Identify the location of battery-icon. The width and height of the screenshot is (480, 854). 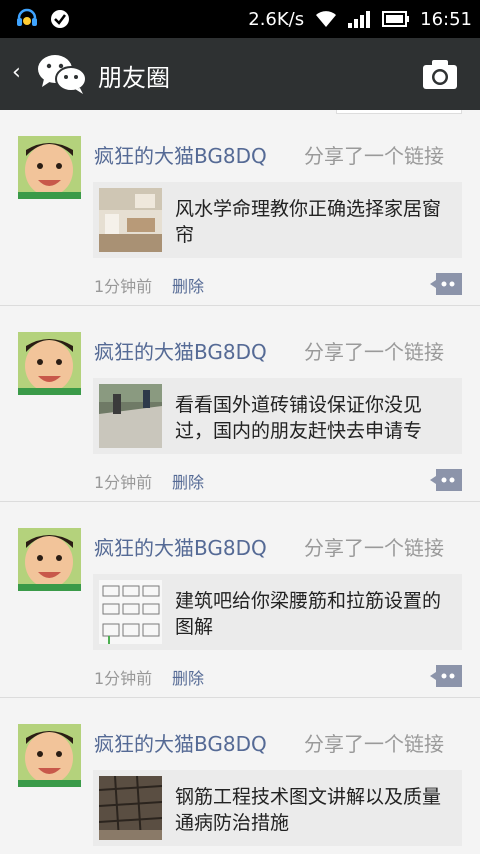
(396, 19).